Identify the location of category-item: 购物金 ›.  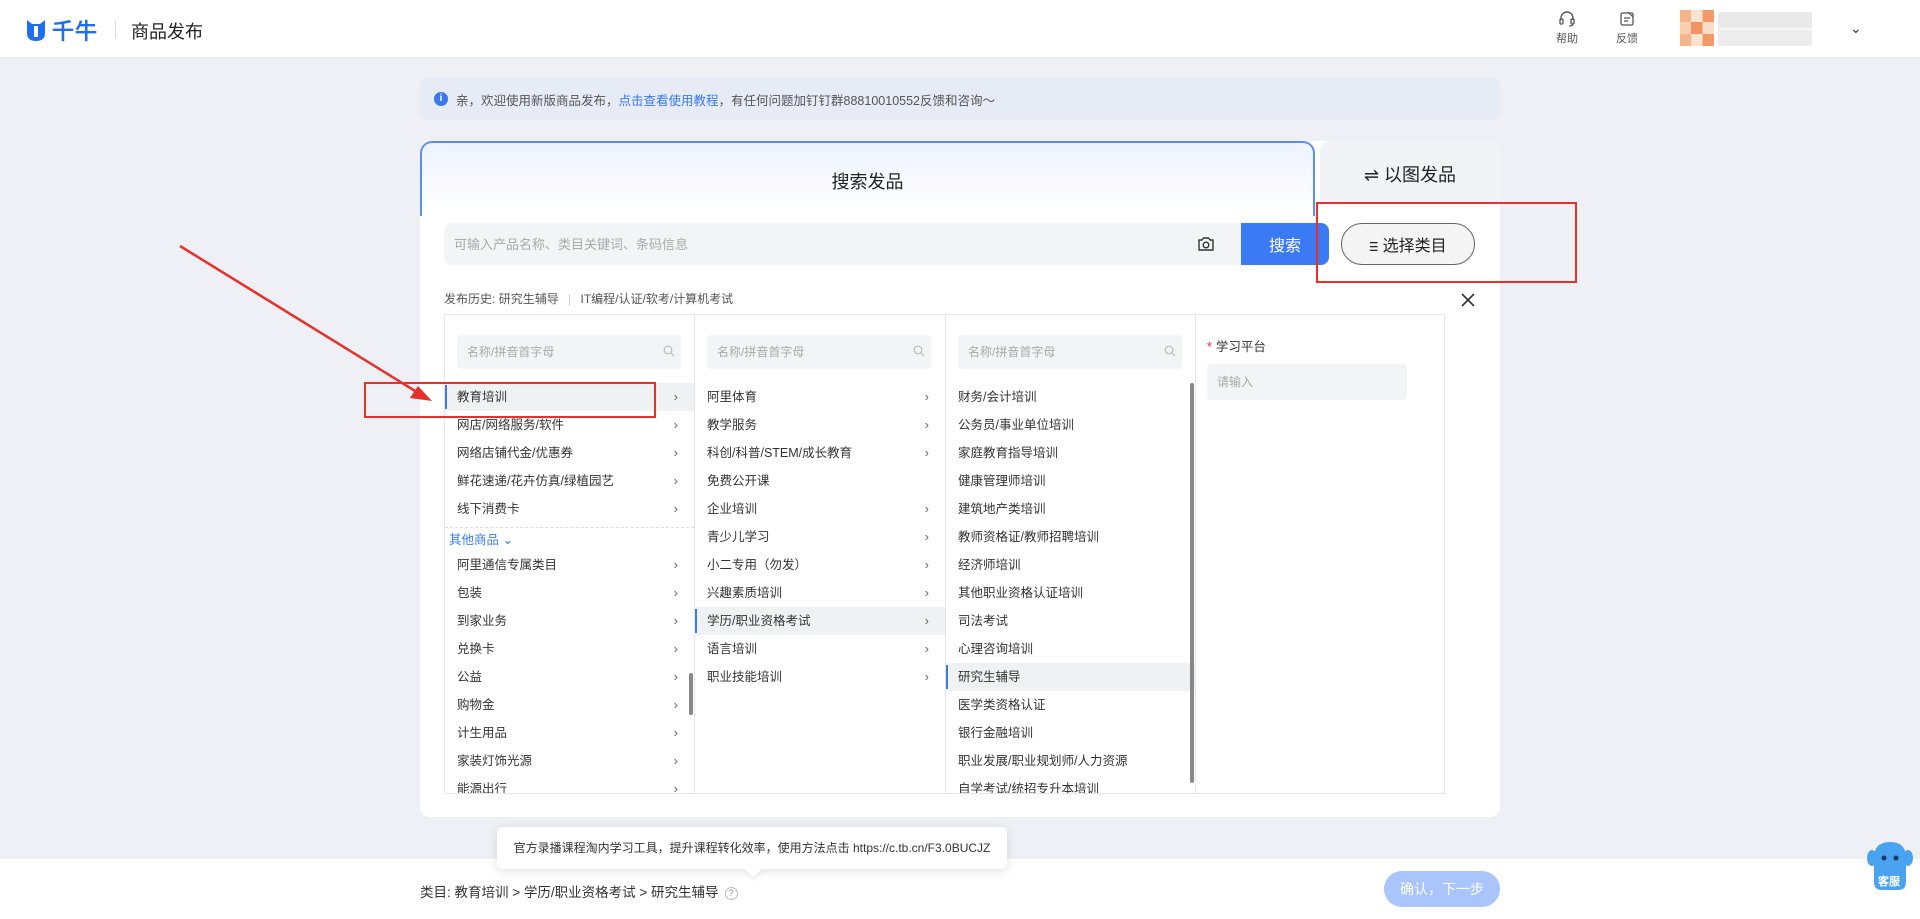
(569, 705).